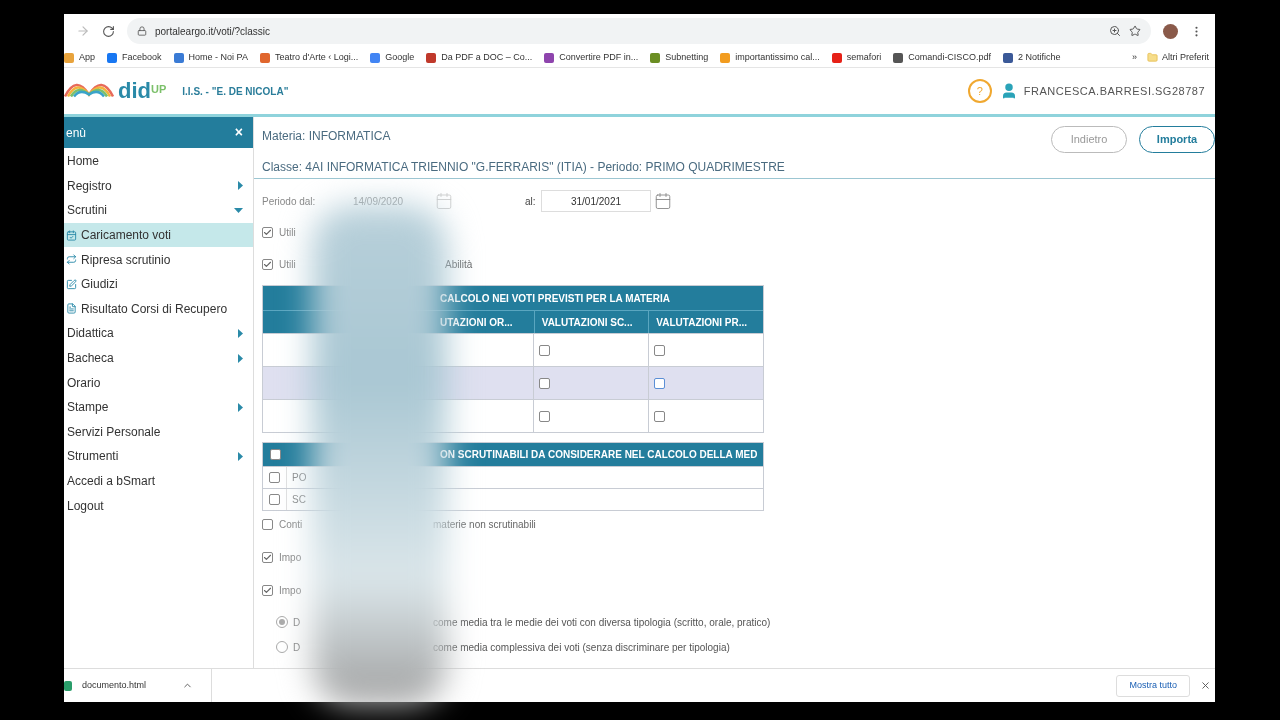  I want to click on sidebar-subitem: Giudizi, so click(158, 284).